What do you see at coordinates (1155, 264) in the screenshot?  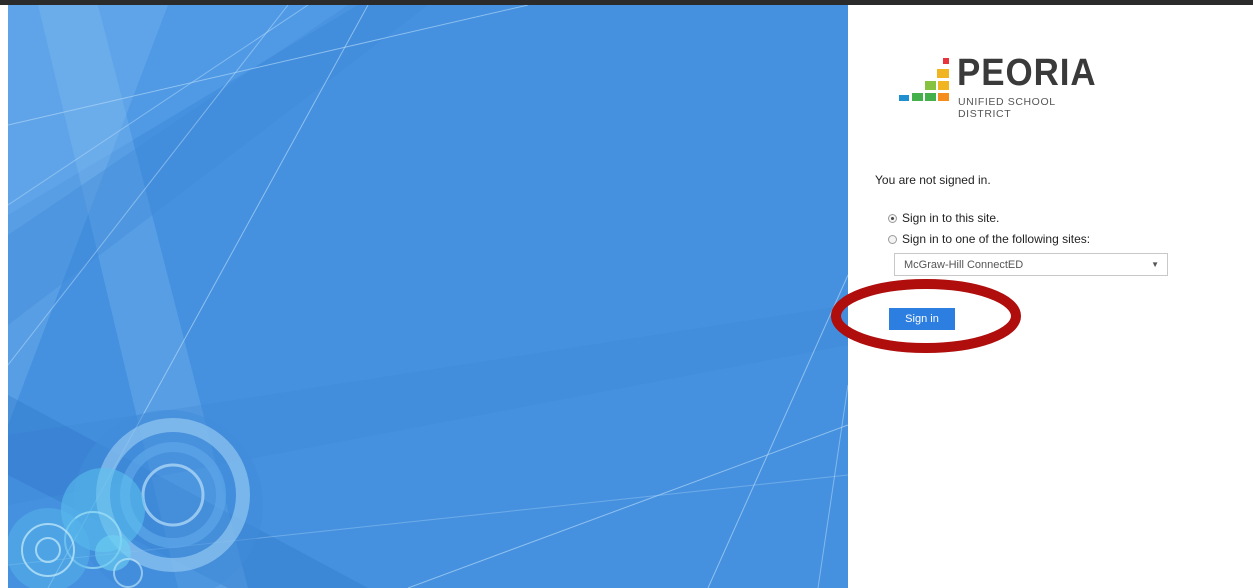 I see `chevron-down-icon: ▼` at bounding box center [1155, 264].